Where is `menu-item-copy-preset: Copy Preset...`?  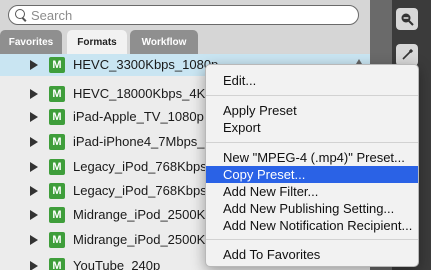 menu-item-copy-preset: Copy Preset... is located at coordinates (312, 174).